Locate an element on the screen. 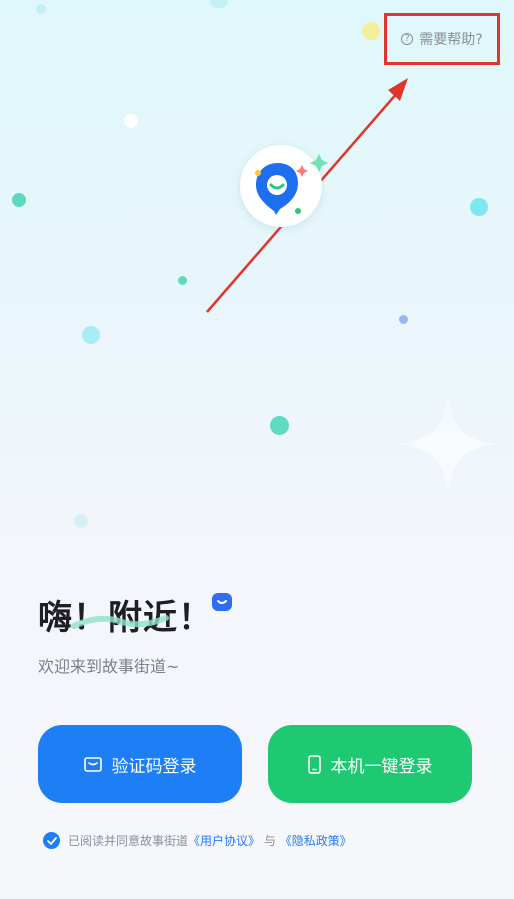  privacy-policy-link: 《隐私政策》 is located at coordinates (316, 841).